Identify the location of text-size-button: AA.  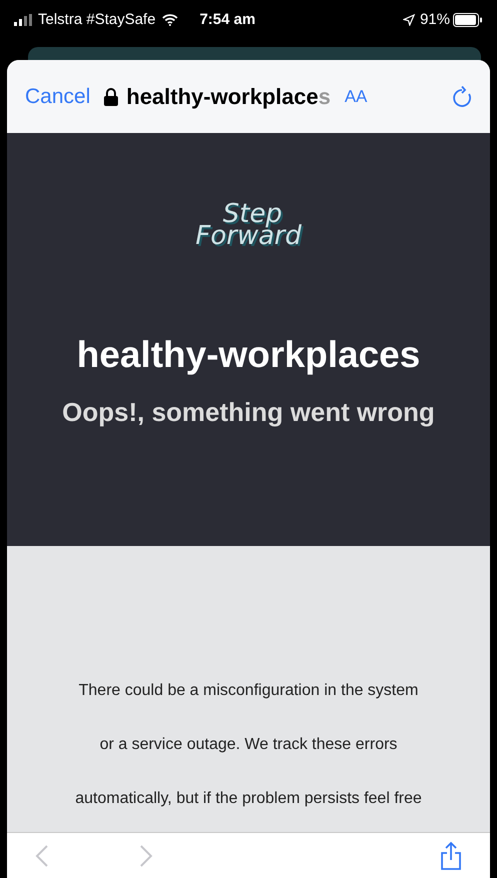
(356, 97).